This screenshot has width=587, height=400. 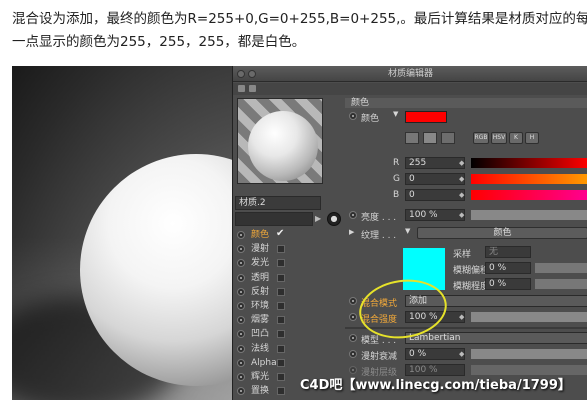 I want to click on blur-offset-slider, so click(x=561, y=268).